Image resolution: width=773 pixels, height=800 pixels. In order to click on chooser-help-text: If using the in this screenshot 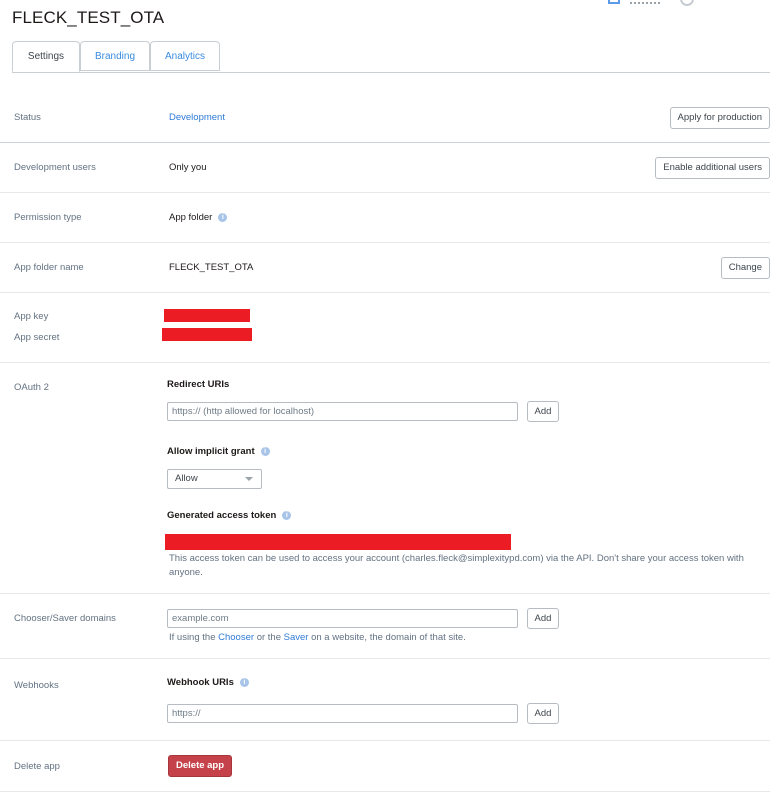, I will do `click(192, 637)`.